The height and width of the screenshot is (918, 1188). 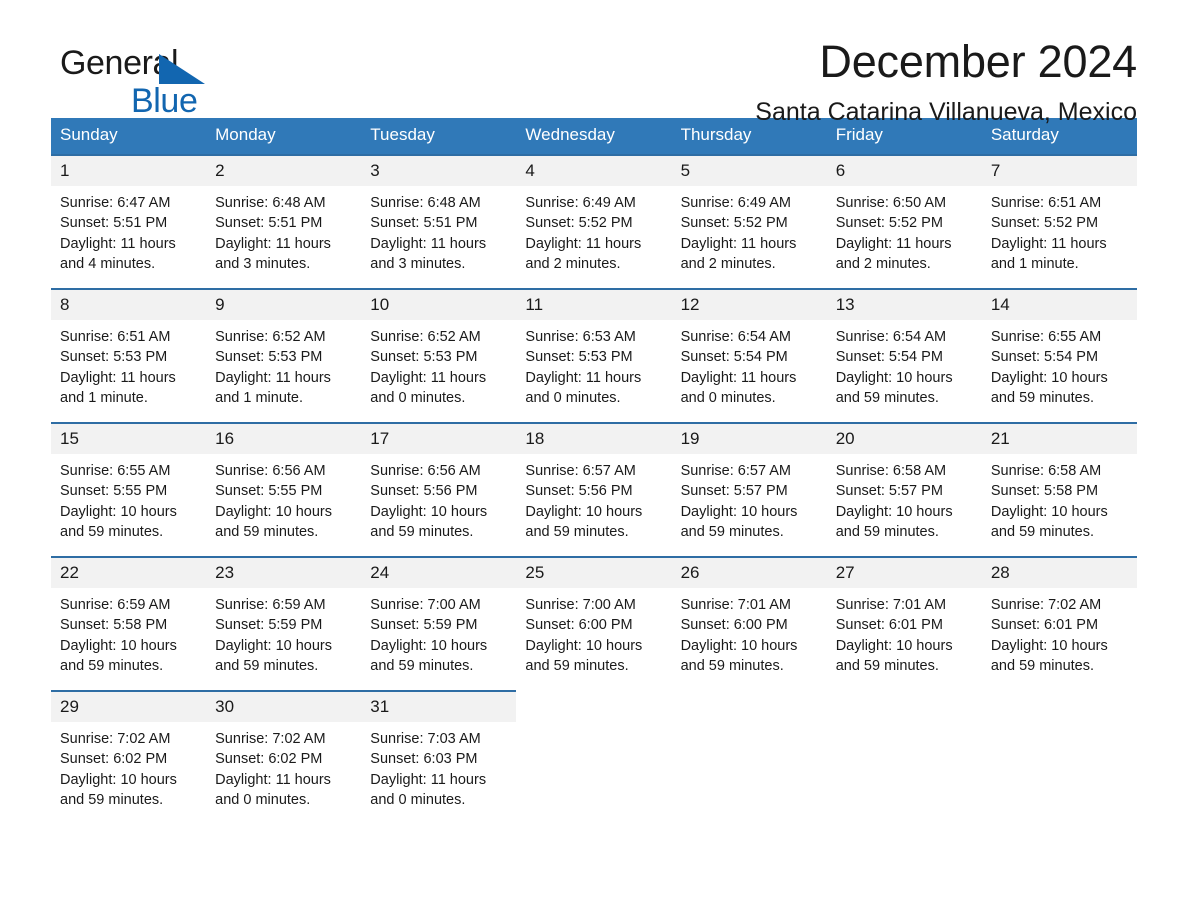 I want to click on sunrise-text: Sunrise: 7:03 AM, so click(x=425, y=739).